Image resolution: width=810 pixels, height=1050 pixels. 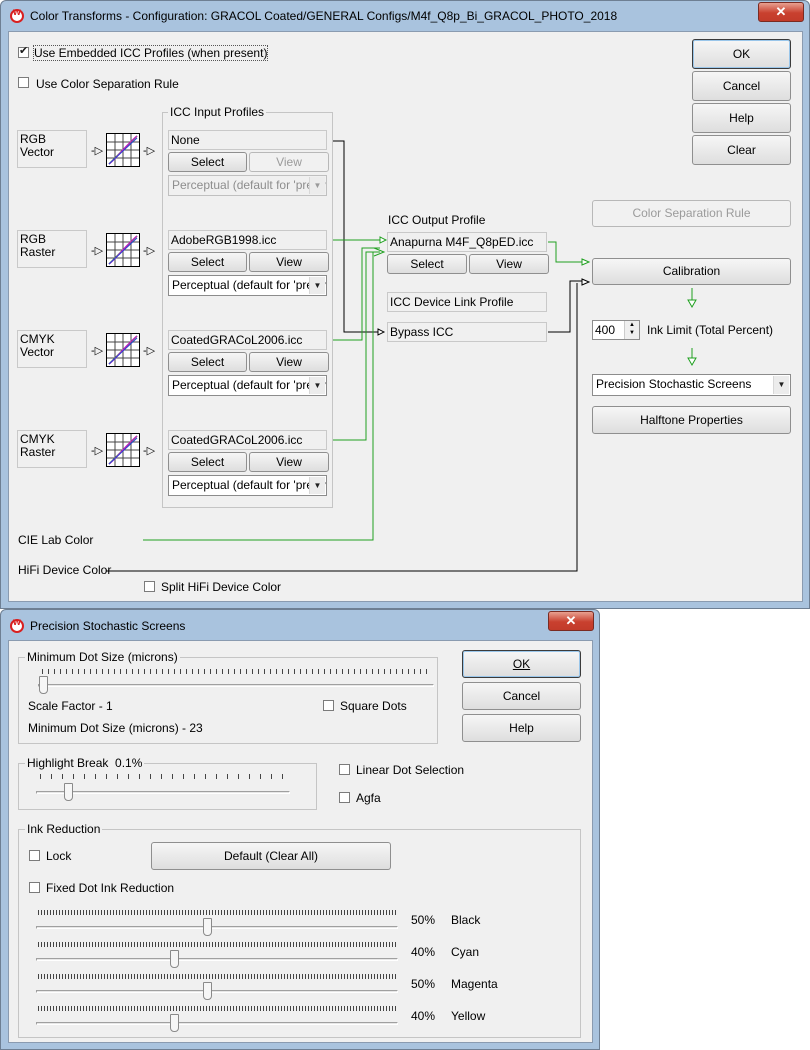 I want to click on highlight-break-label: Highlight Break 0.1%, so click(x=85, y=763).